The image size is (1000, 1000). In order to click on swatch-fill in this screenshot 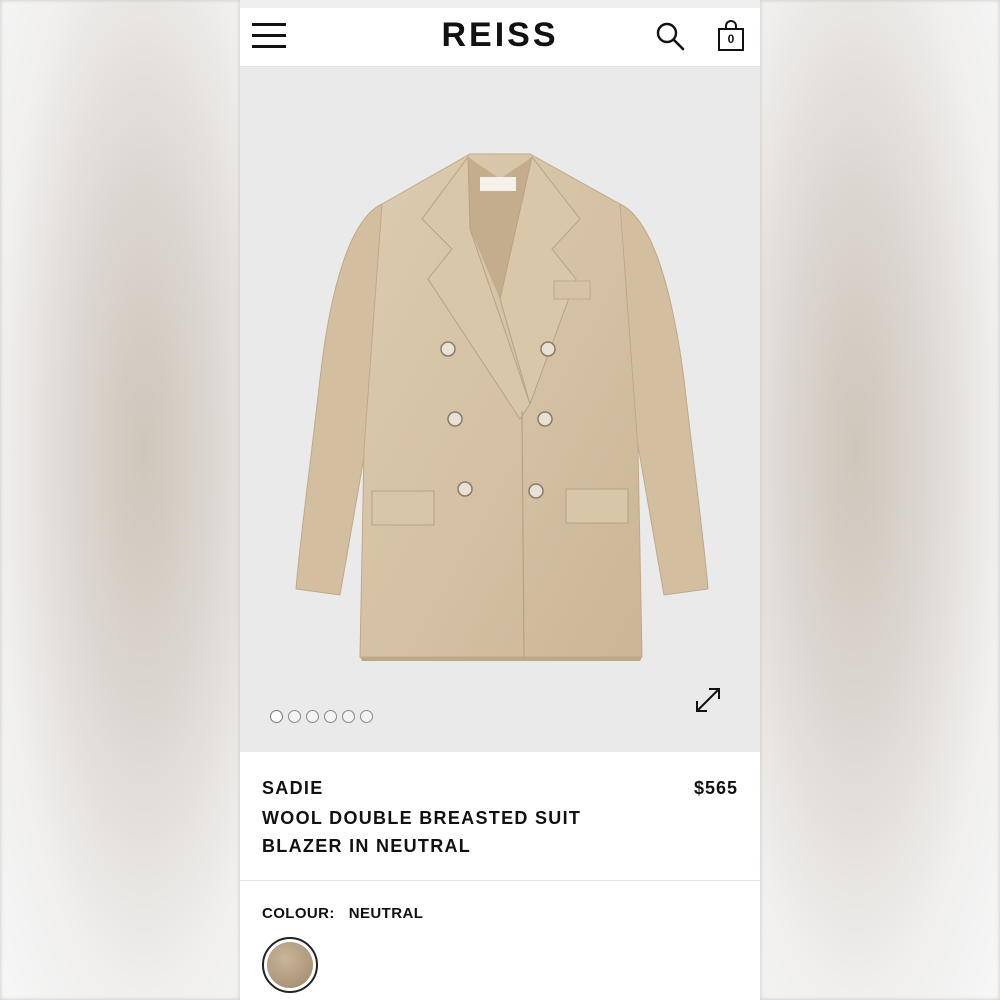, I will do `click(290, 965)`.